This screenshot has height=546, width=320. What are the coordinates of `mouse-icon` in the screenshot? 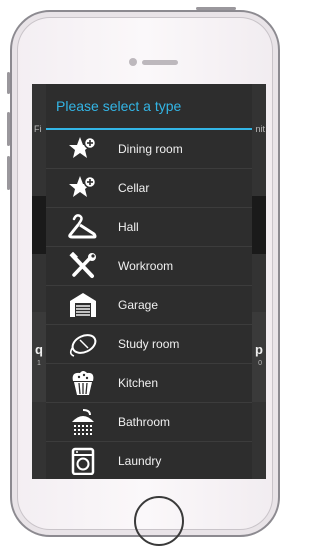 It's located at (83, 345).